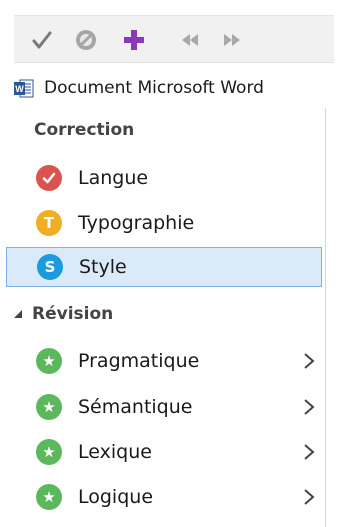 This screenshot has width=342, height=527. What do you see at coordinates (154, 88) in the screenshot?
I see `document-title: Document Microsoft Word` at bounding box center [154, 88].